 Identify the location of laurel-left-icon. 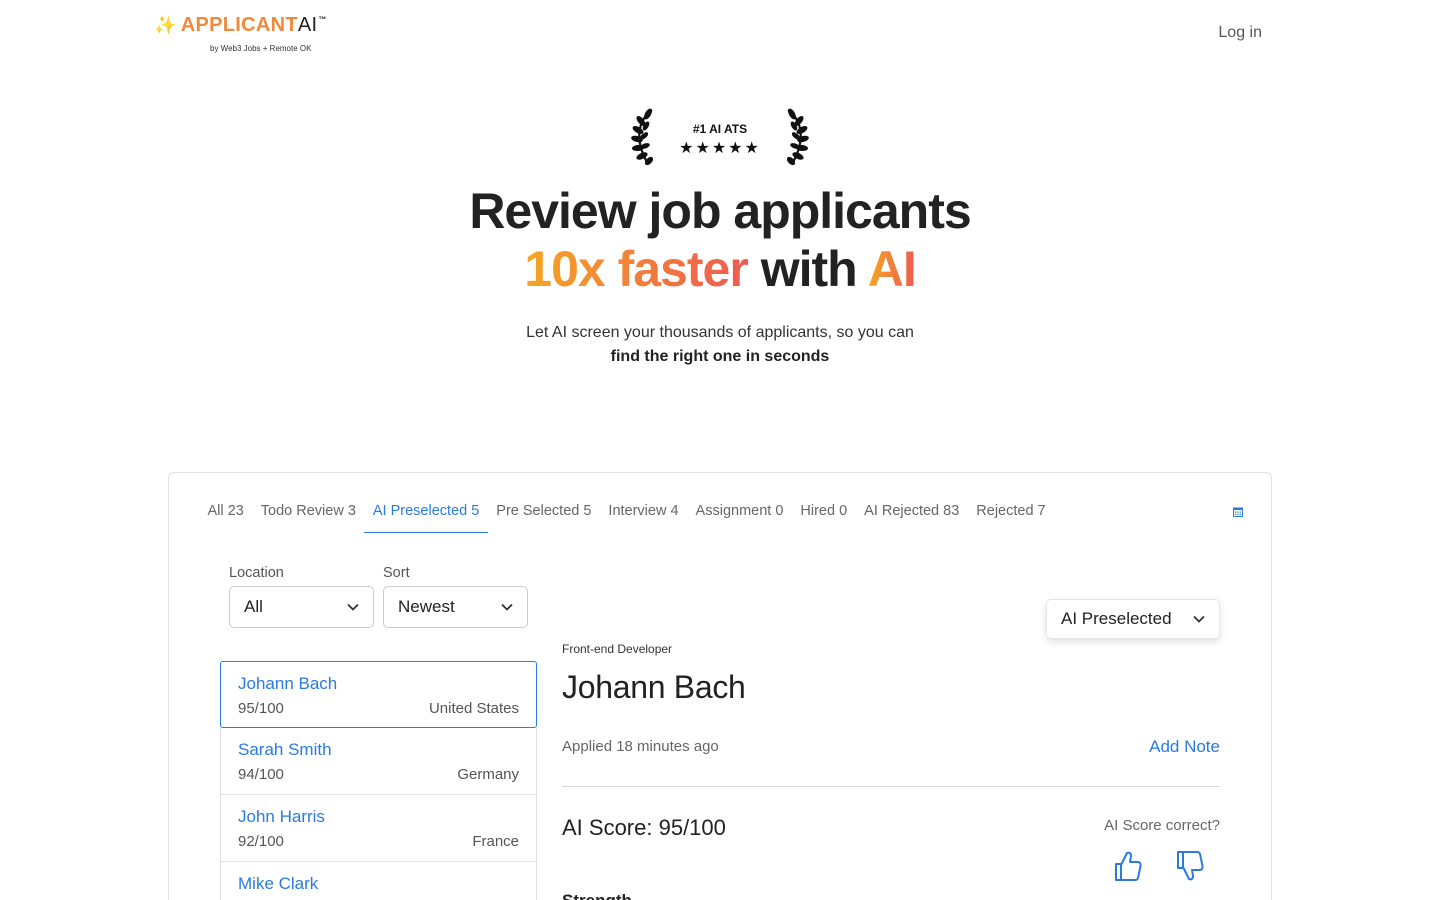
(642, 137).